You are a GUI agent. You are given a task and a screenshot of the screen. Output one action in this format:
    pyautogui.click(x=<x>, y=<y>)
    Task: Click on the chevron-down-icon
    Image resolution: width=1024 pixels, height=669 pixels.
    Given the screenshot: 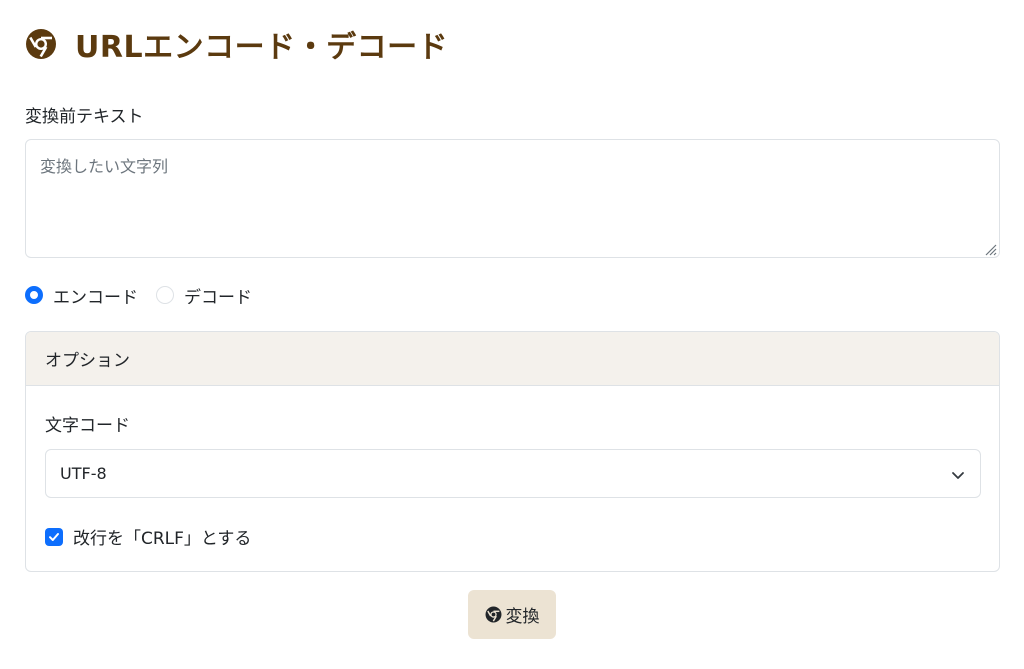 What is the action you would take?
    pyautogui.click(x=958, y=475)
    